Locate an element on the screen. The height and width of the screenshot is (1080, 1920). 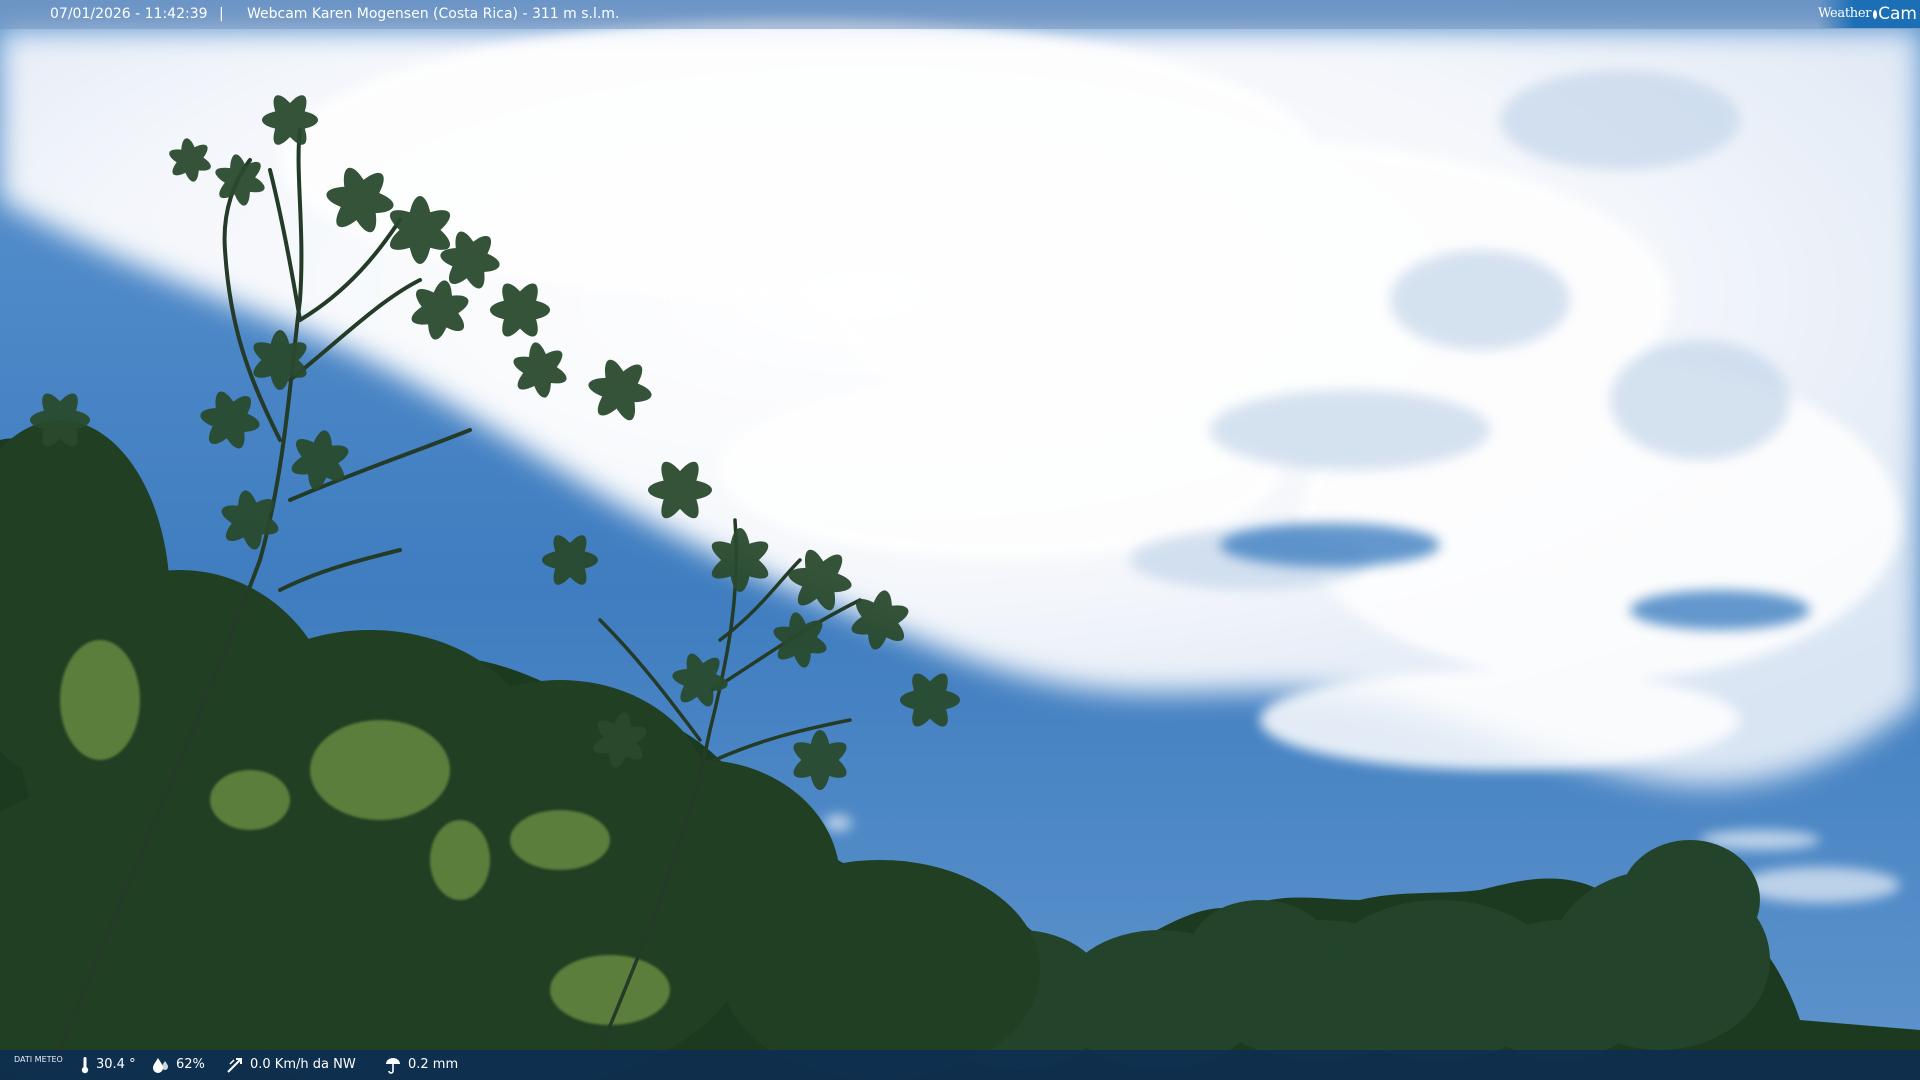
humidity-drop-icon is located at coordinates (161, 1065).